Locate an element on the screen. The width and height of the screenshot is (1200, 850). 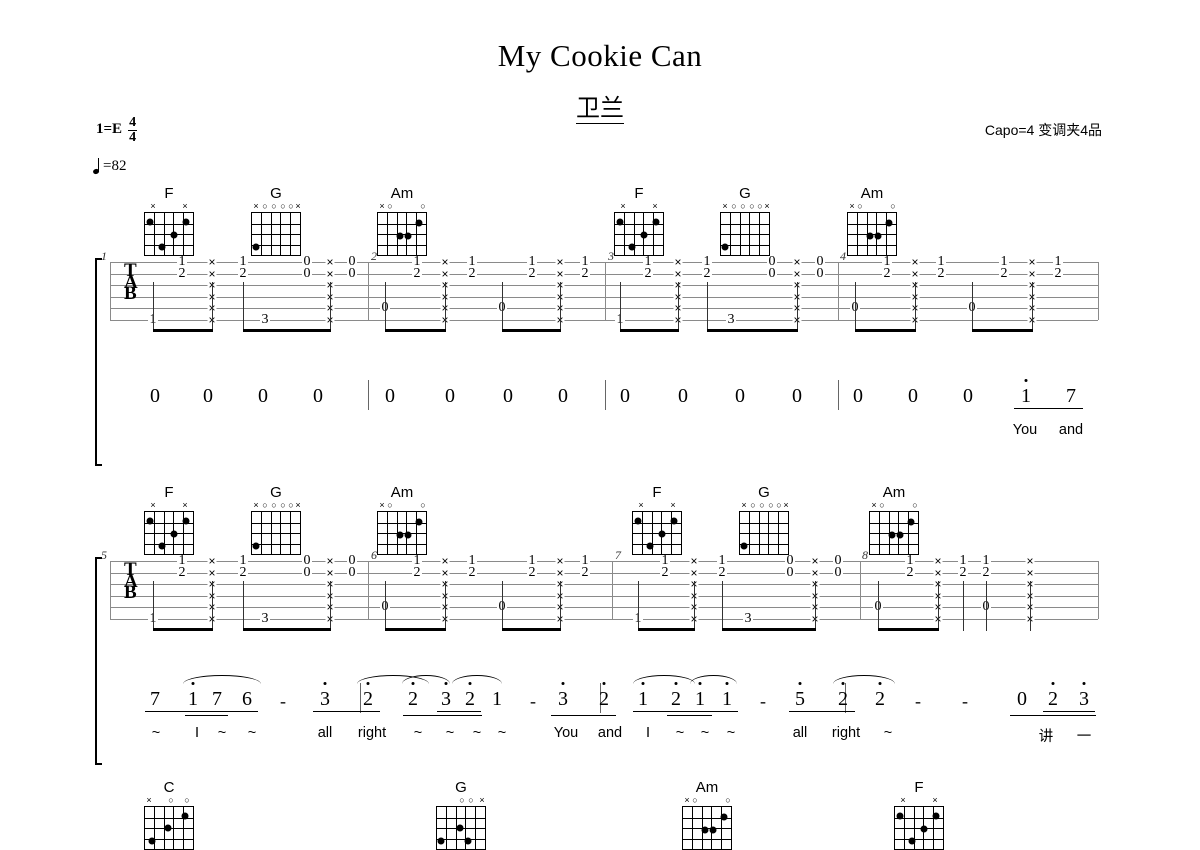
jianpu-note: 3 is located at coordinates (325, 695).